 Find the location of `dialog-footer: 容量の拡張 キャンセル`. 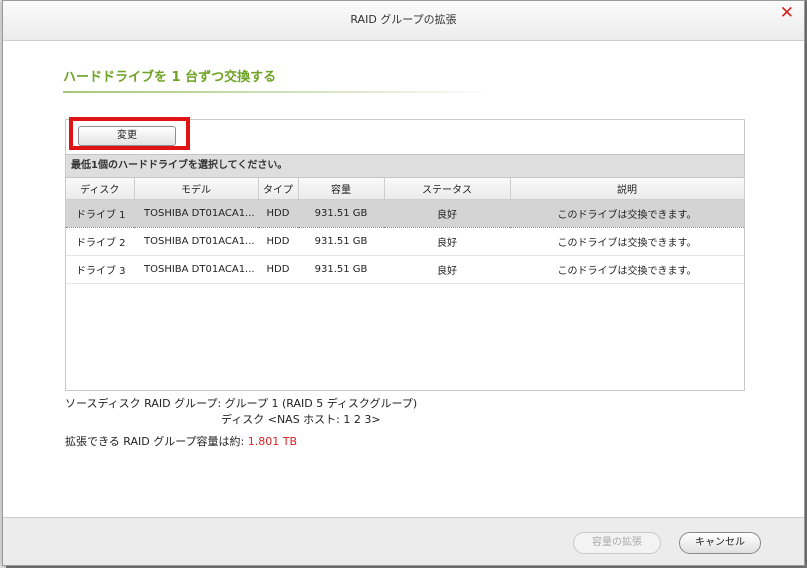

dialog-footer: 容量の拡張 キャンセル is located at coordinates (403, 541).